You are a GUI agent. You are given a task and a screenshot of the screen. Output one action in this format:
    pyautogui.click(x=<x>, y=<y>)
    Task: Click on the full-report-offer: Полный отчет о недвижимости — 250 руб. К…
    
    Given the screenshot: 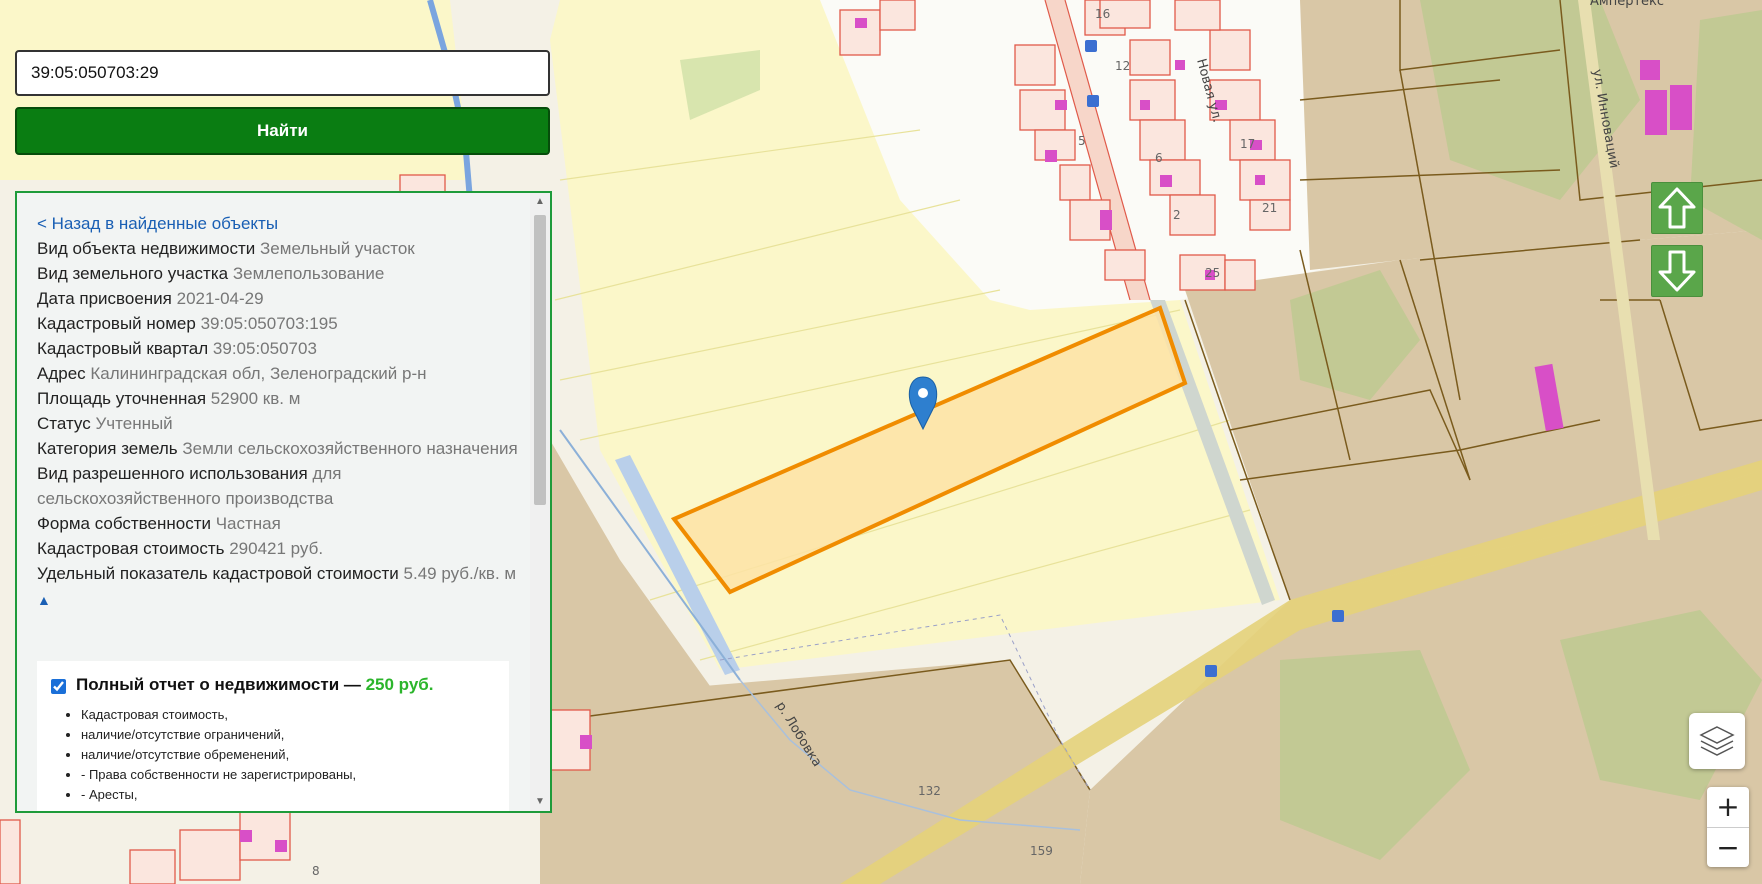 What is the action you would take?
    pyautogui.click(x=273, y=736)
    